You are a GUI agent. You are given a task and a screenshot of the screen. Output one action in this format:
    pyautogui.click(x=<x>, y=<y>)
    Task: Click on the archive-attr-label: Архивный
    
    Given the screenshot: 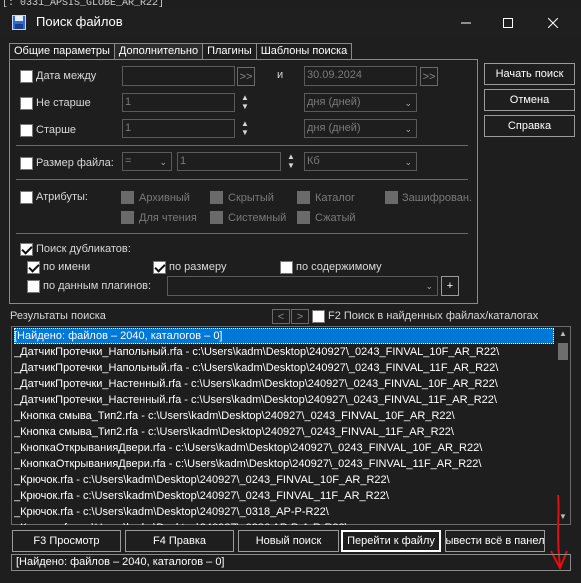 What is the action you would take?
    pyautogui.click(x=164, y=198)
    